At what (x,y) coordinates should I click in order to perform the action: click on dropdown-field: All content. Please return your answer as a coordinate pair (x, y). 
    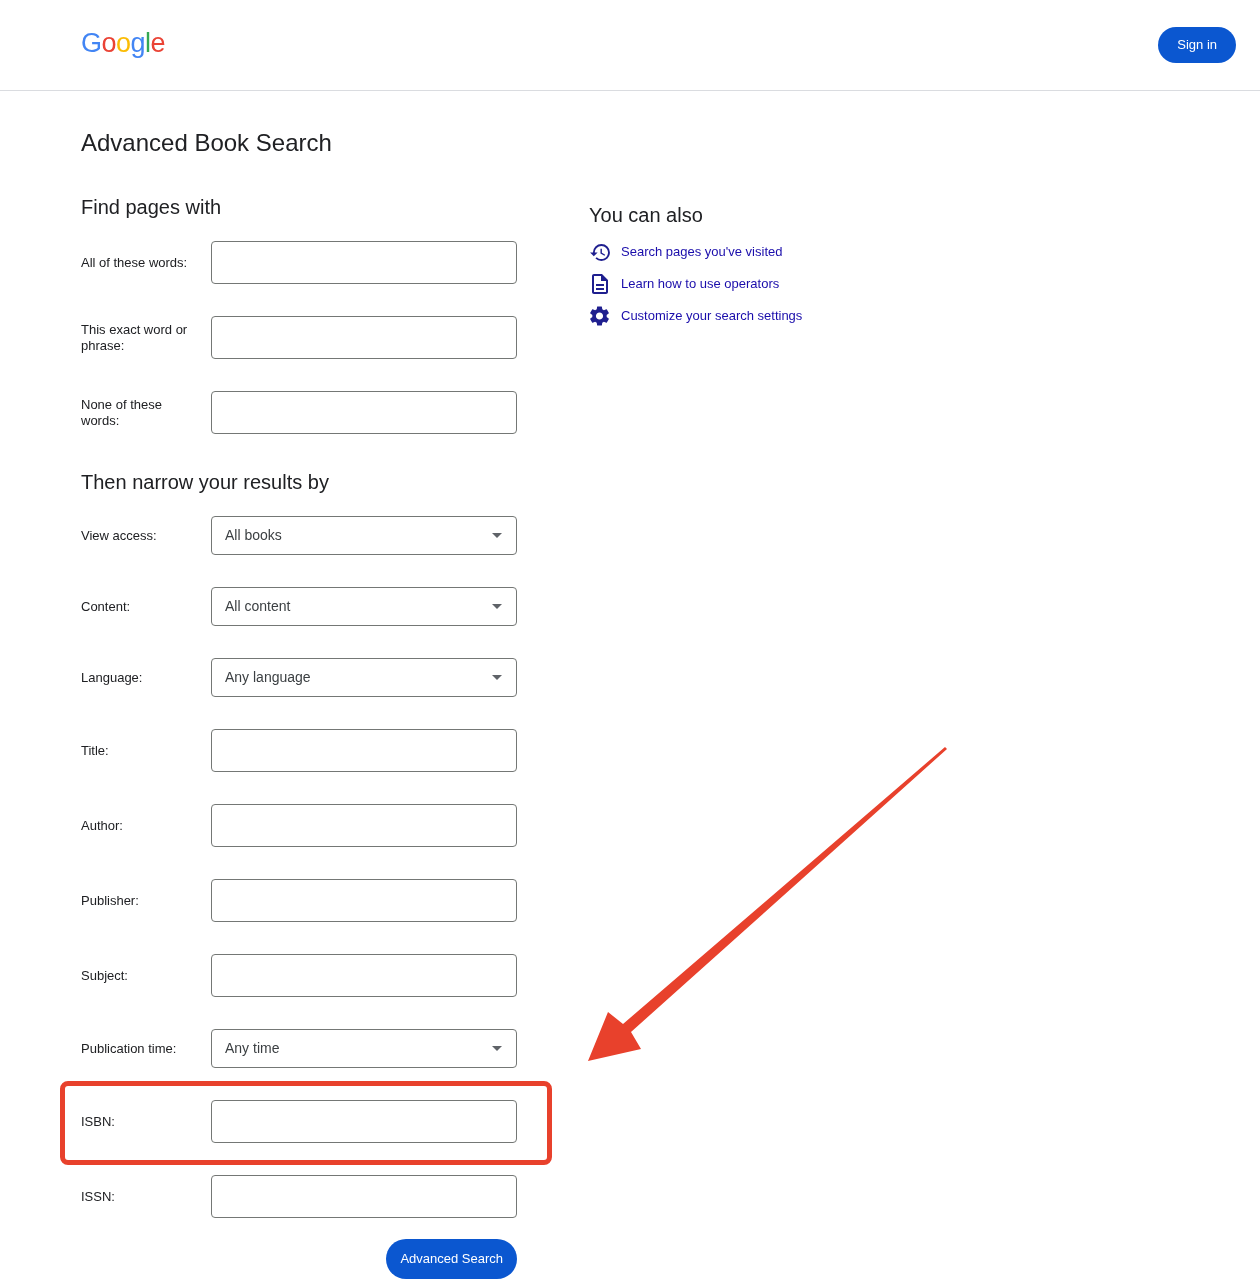
    Looking at the image, I should click on (364, 606).